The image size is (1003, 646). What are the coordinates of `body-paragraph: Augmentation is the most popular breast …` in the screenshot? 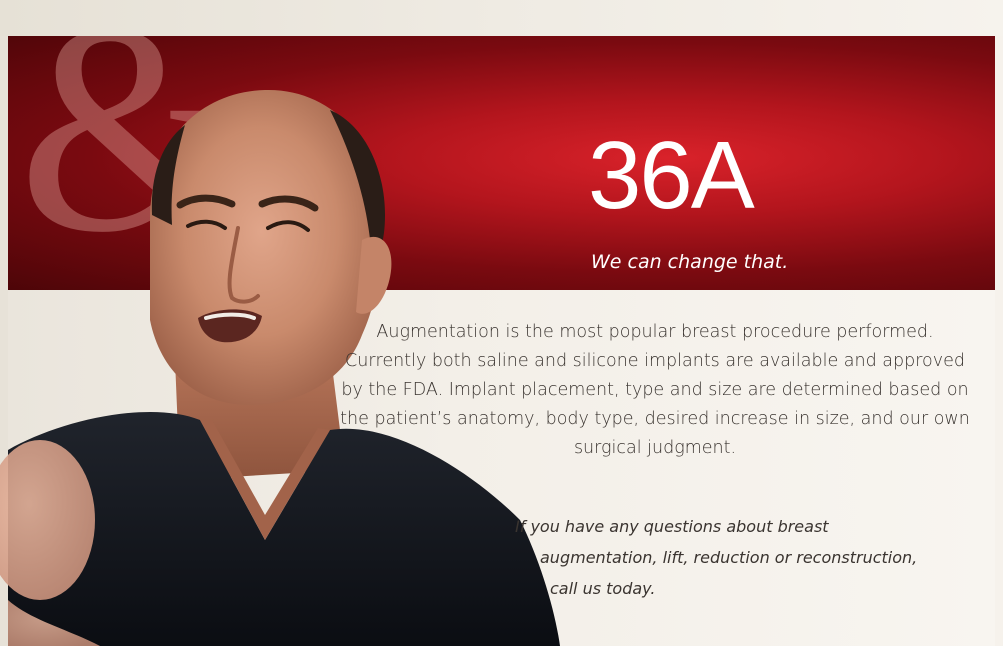 It's located at (655, 390).